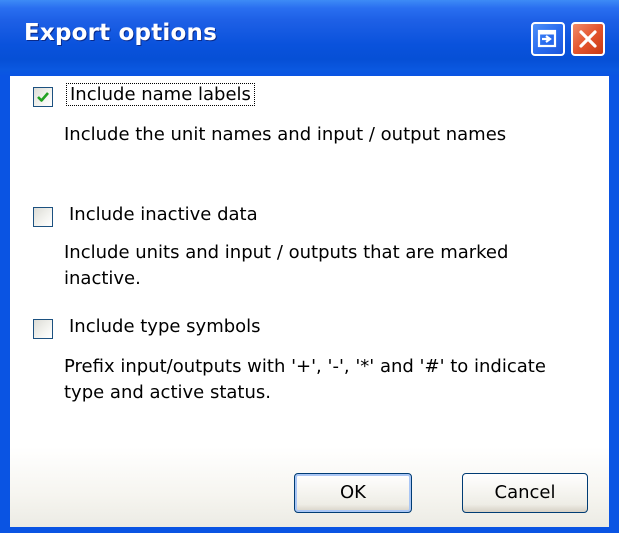 The height and width of the screenshot is (533, 619). I want to click on include-type-symbols-label: Include type symbols, so click(165, 326).